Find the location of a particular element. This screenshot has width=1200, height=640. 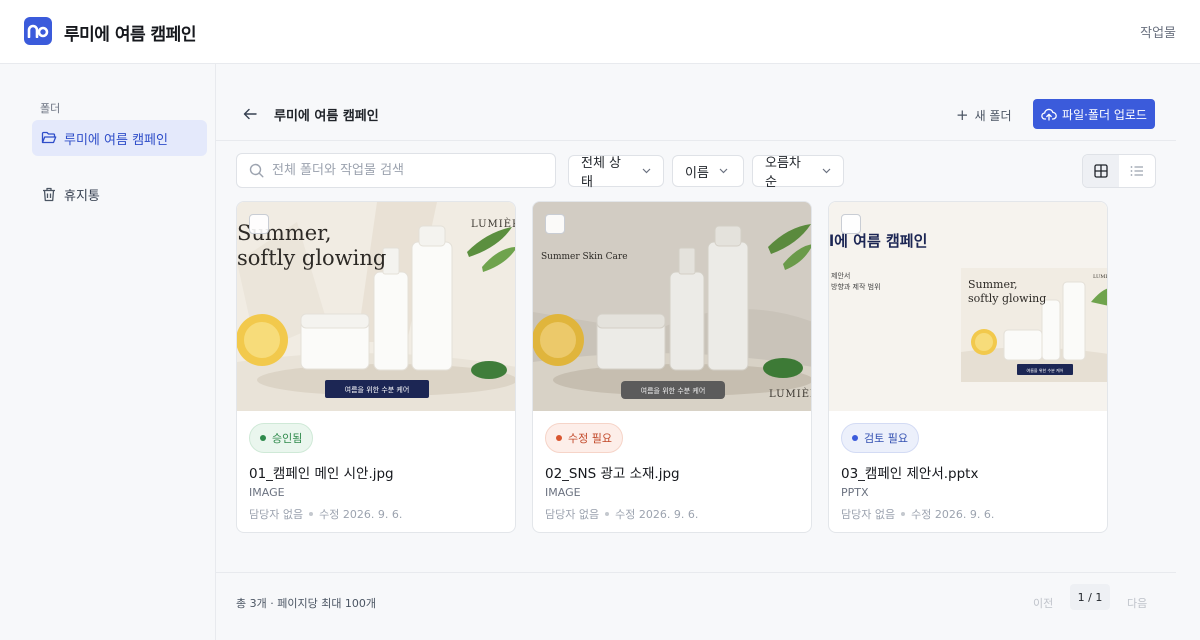

new-folder-label: 새 폴더 is located at coordinates (993, 115).